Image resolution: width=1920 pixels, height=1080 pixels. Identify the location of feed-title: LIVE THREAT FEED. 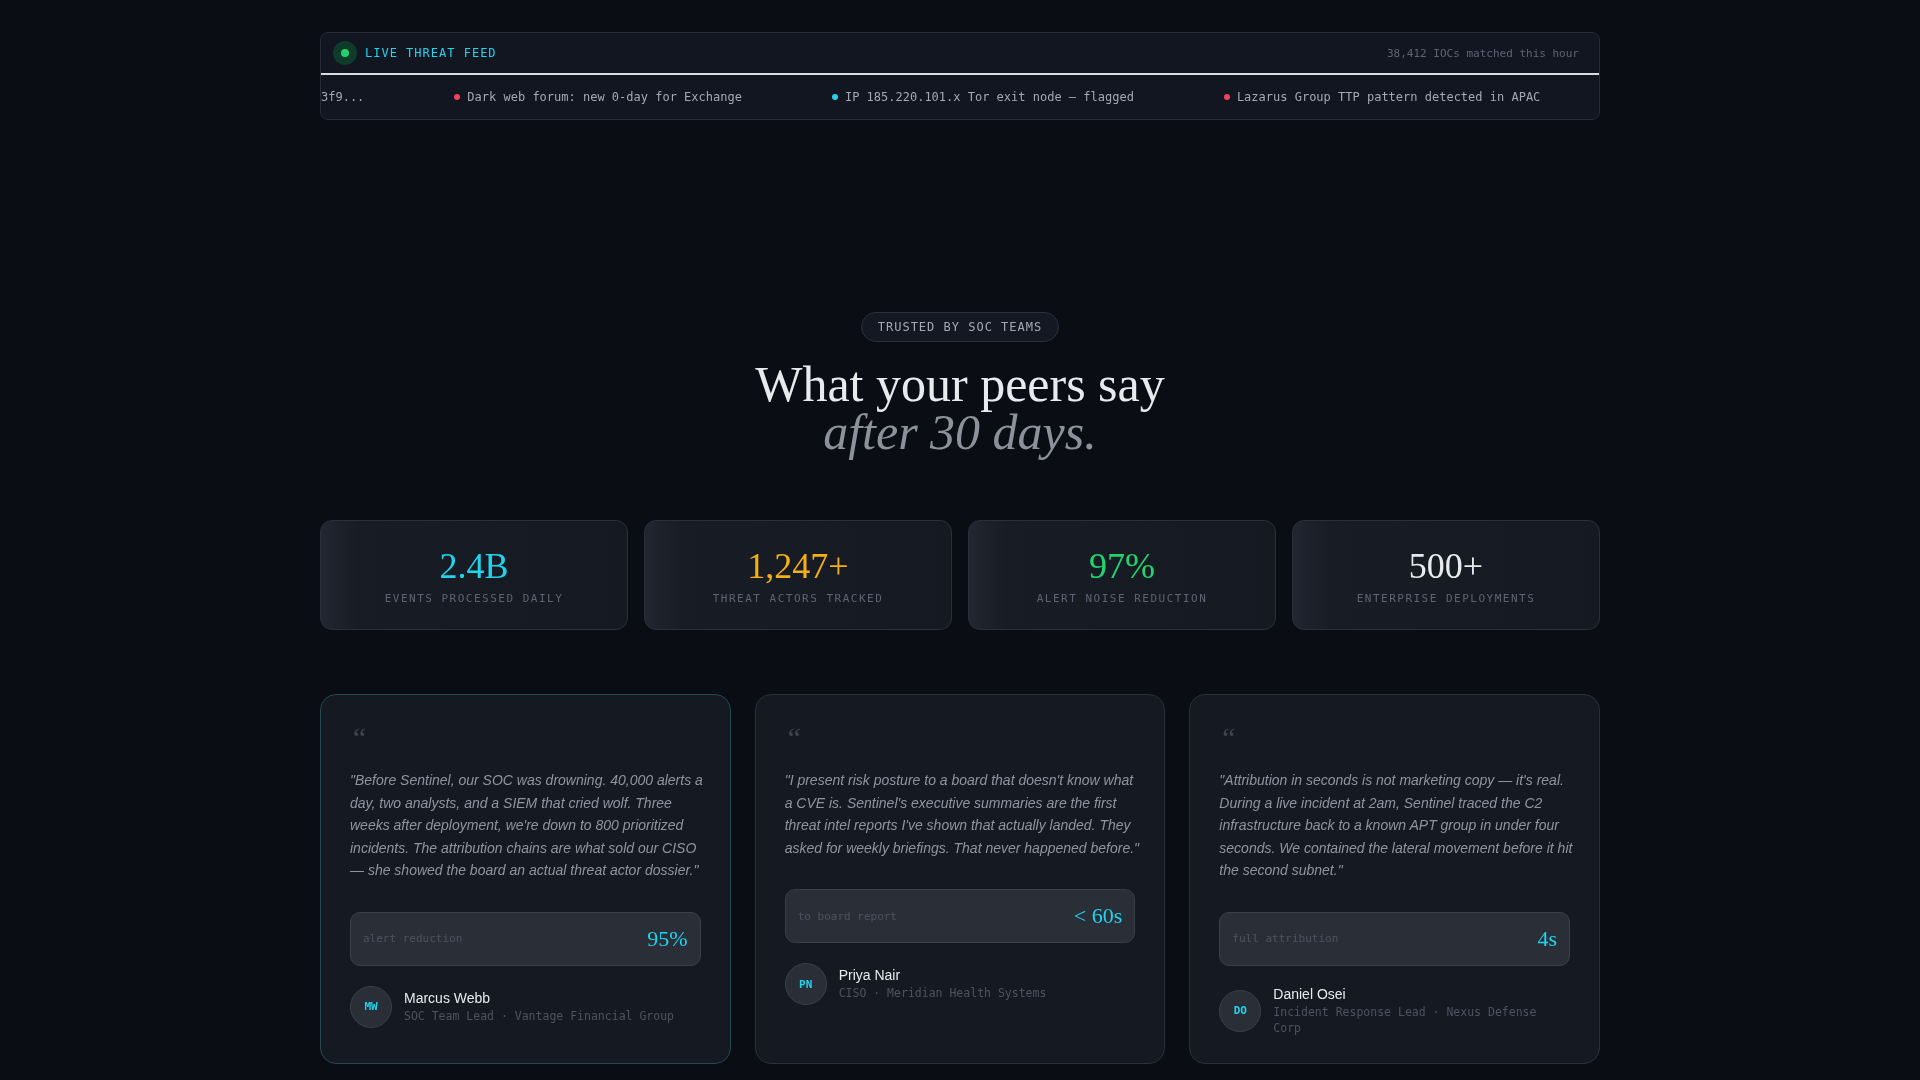
(431, 53).